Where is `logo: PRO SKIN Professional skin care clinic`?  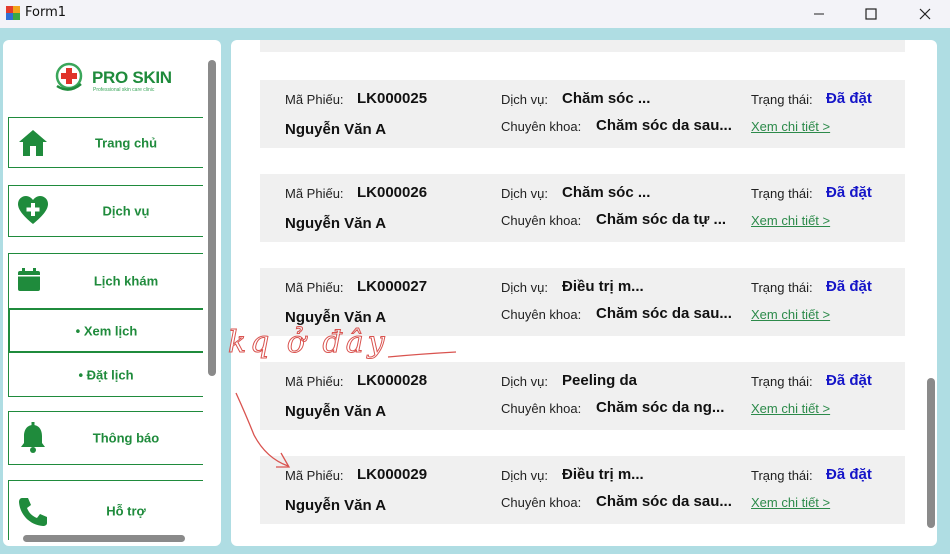 logo: PRO SKIN Professional skin care clinic is located at coordinates (118, 78).